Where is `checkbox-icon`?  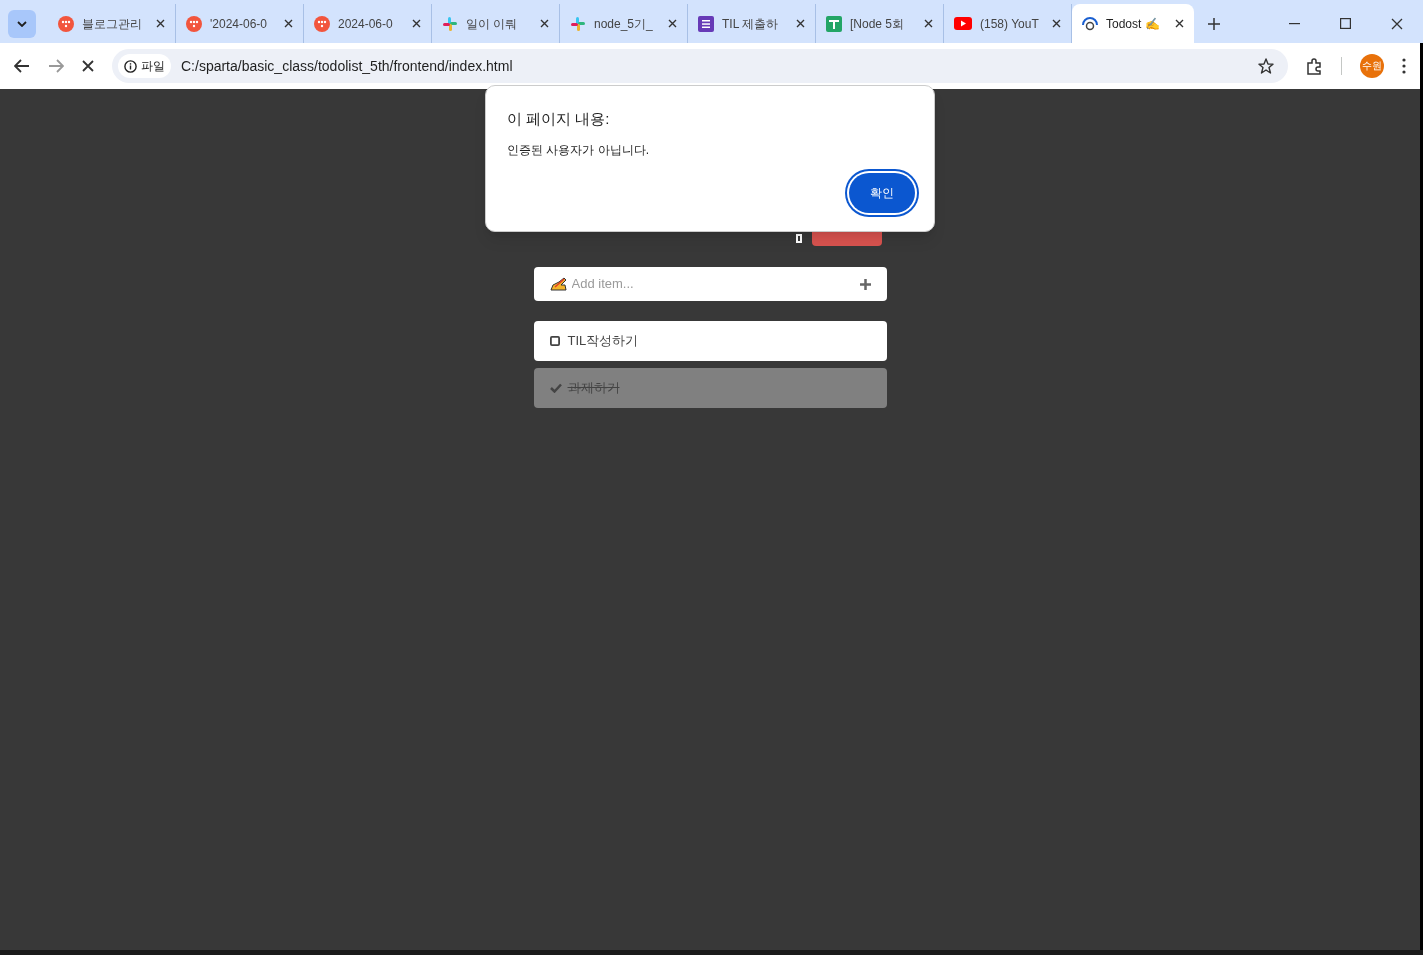 checkbox-icon is located at coordinates (554, 341).